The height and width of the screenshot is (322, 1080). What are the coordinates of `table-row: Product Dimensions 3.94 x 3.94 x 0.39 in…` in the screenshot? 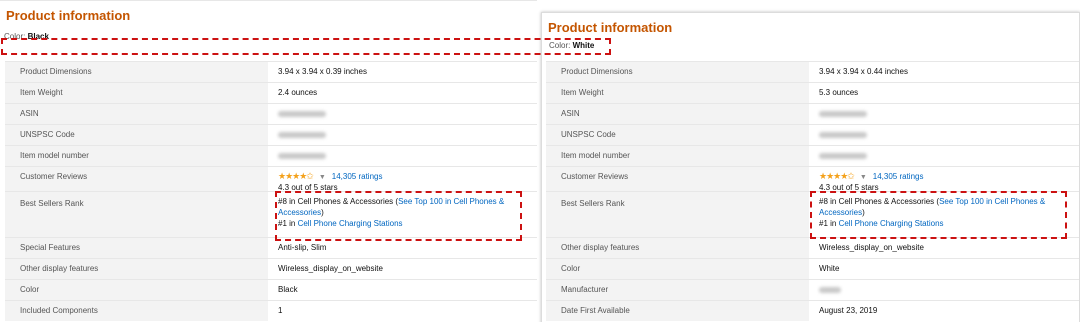 It's located at (271, 71).